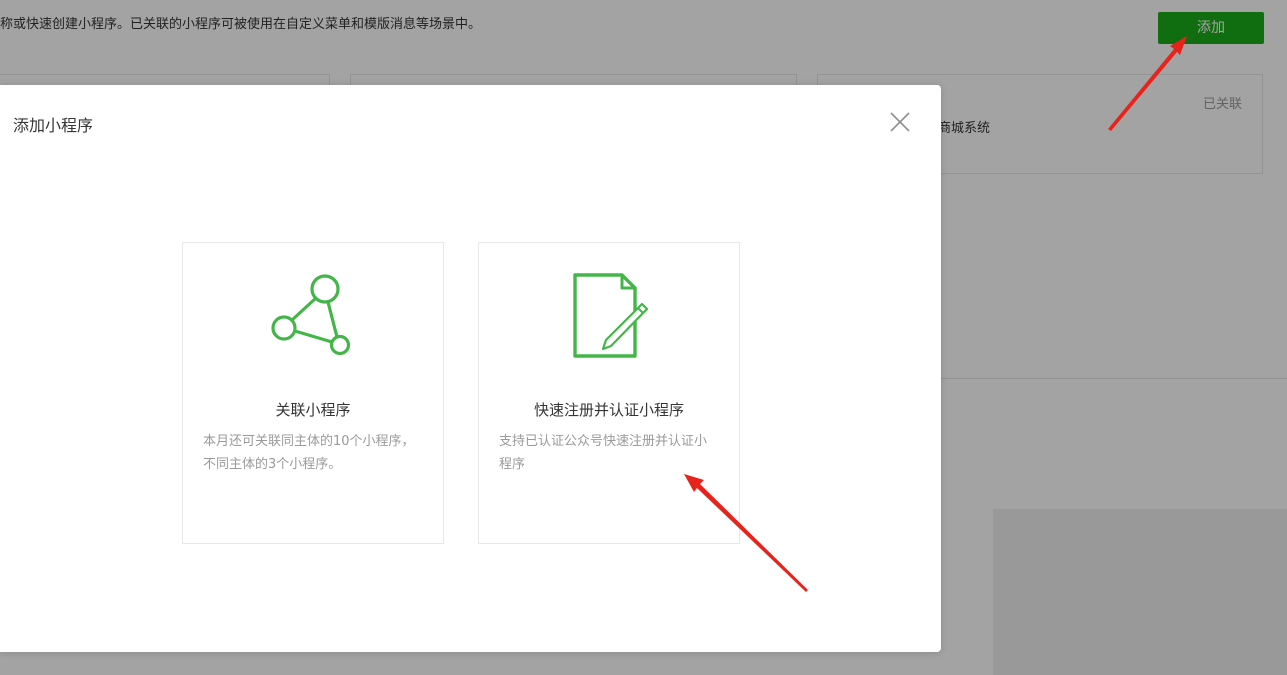 The image size is (1287, 675). I want to click on arrow-to-quick-register, so click(746, 533).